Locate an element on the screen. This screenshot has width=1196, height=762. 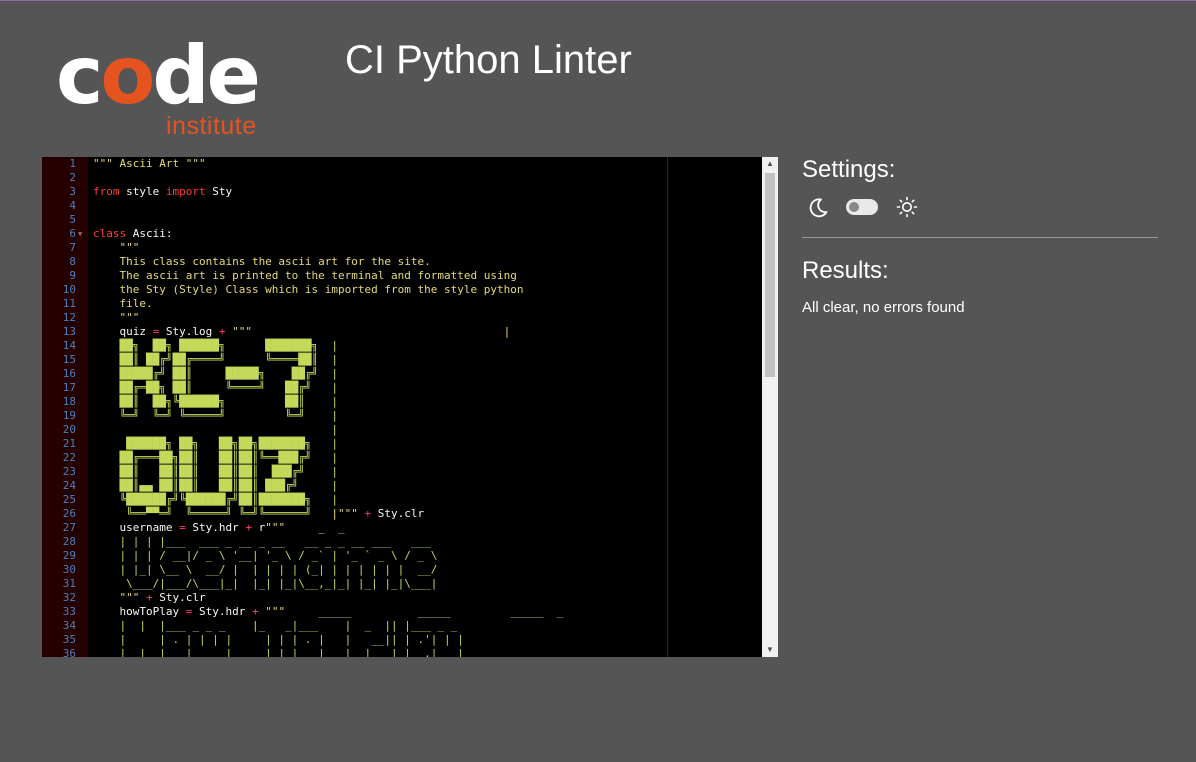
line-number: 4 is located at coordinates (72, 205).